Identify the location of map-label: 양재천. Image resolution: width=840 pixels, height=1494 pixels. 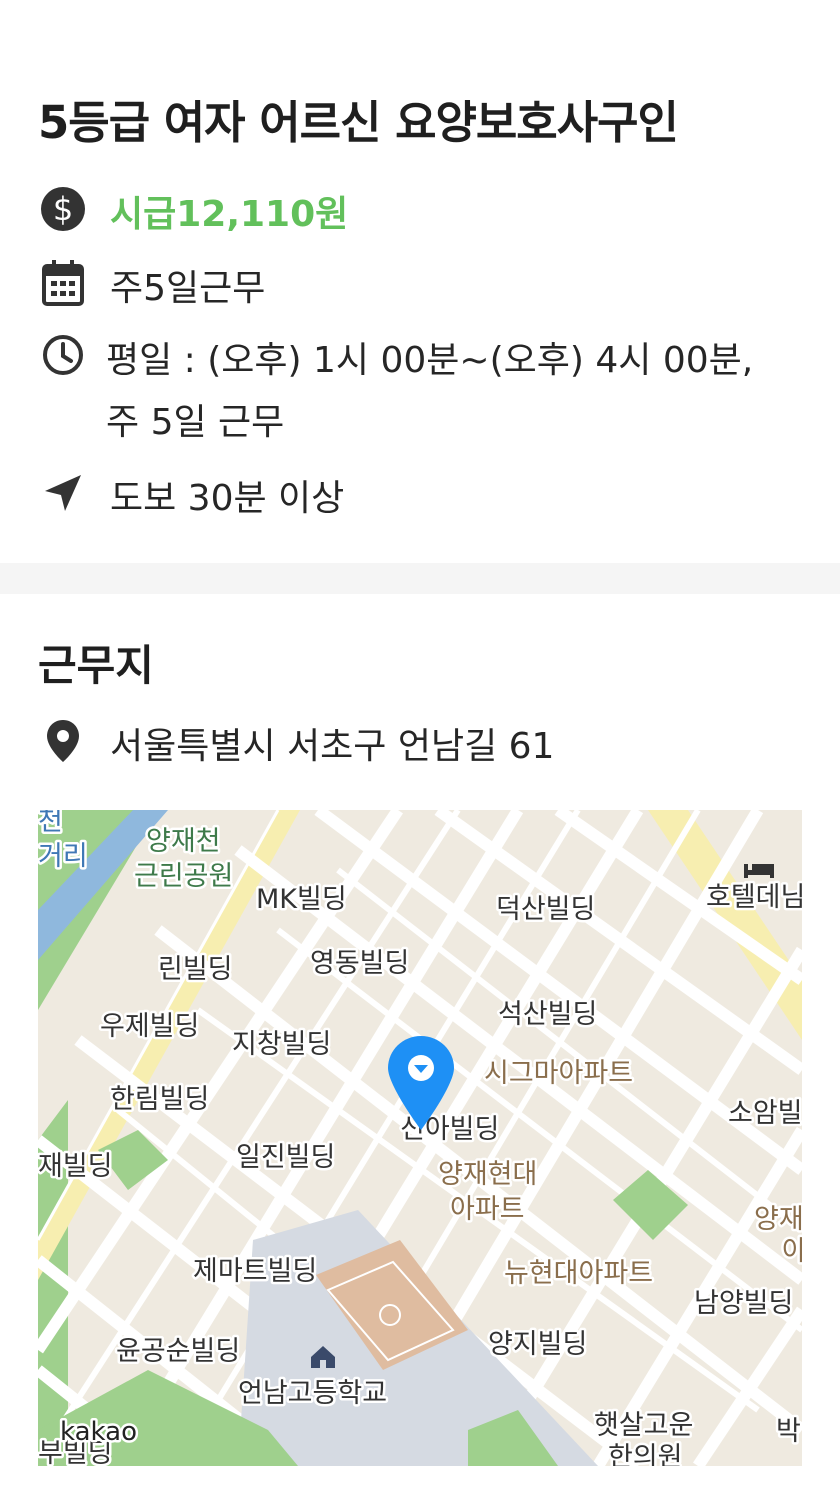
(183, 841).